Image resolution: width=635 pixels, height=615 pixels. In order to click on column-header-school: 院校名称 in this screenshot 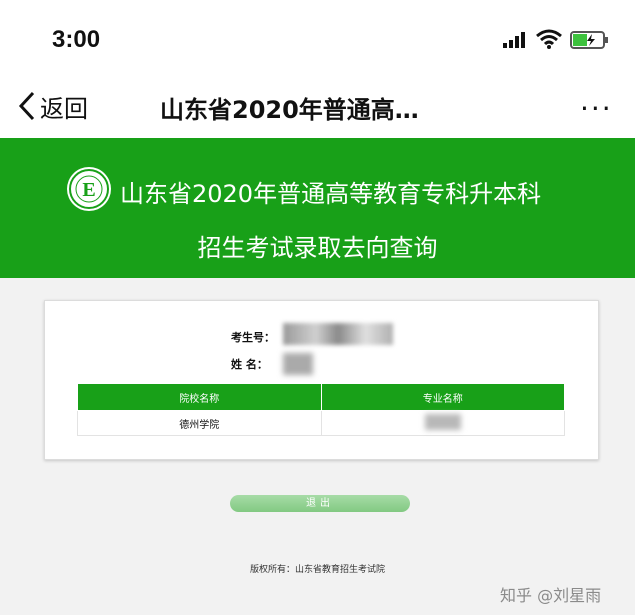, I will do `click(199, 397)`.